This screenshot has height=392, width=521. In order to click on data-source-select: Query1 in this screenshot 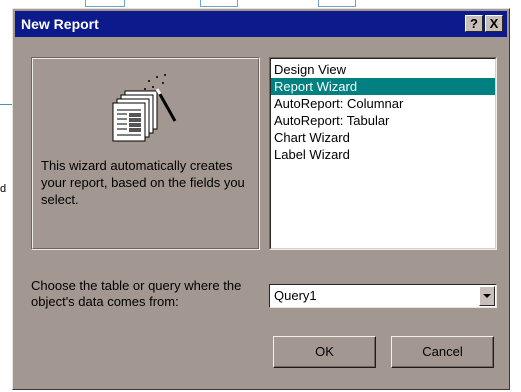, I will do `click(383, 296)`.